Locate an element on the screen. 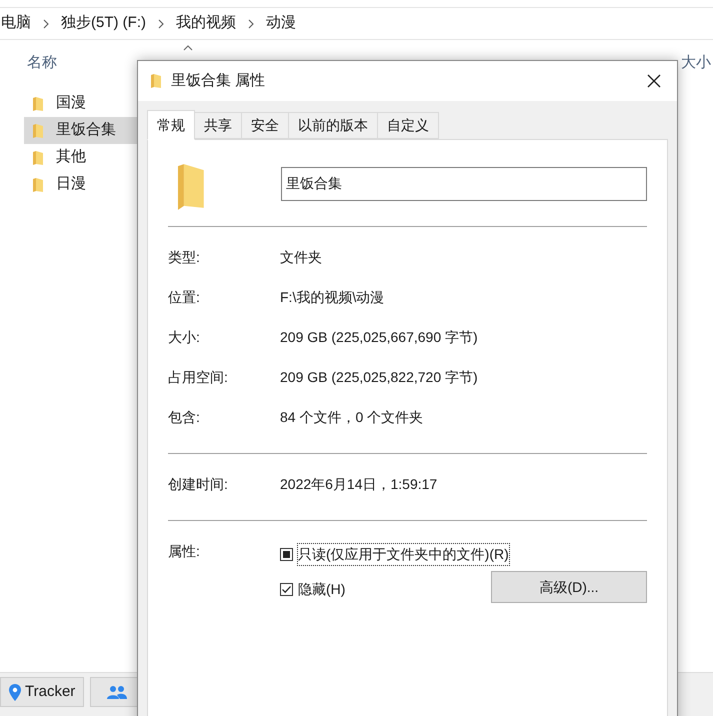  field-label: 类型: is located at coordinates (184, 257).